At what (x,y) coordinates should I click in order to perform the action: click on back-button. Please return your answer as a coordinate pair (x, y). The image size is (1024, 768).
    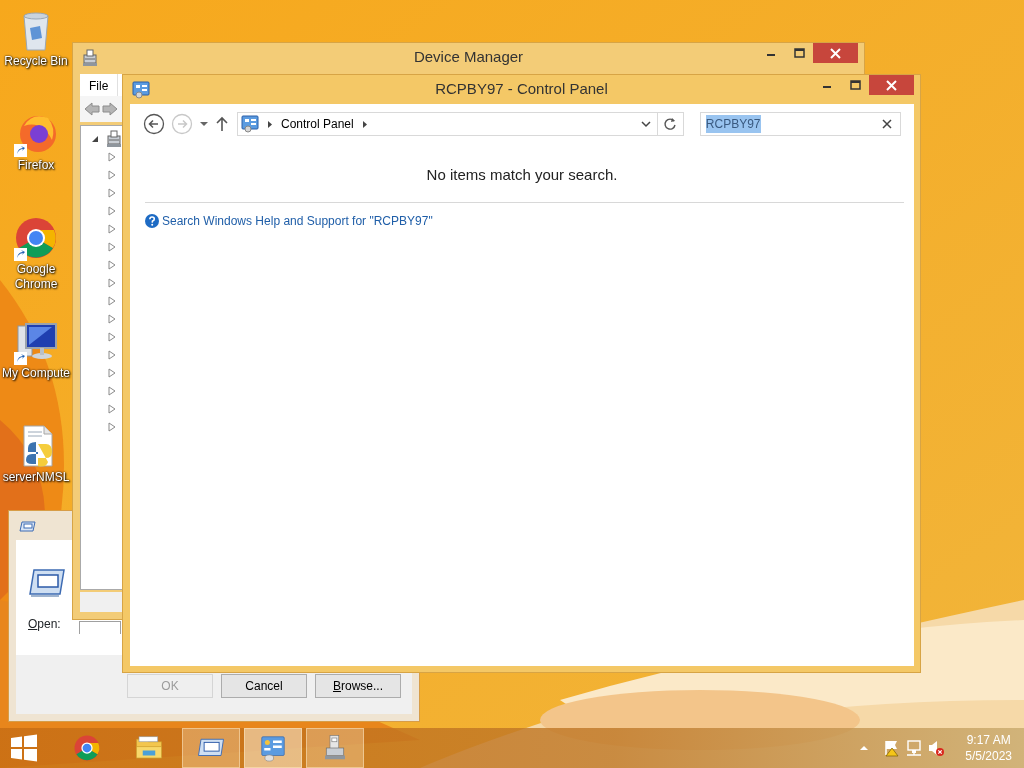
    Looking at the image, I should click on (154, 124).